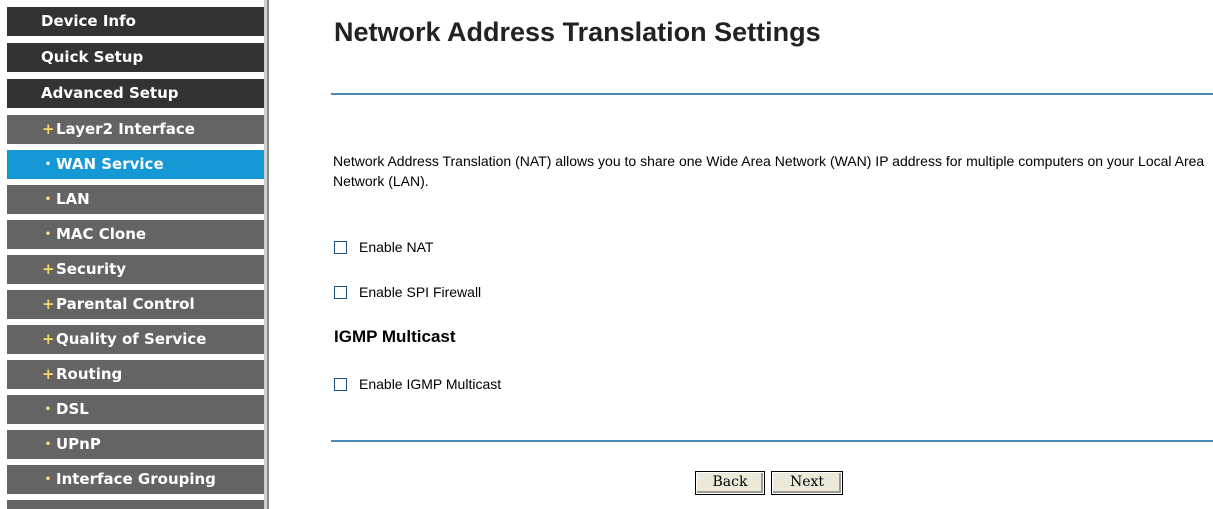 The height and width of the screenshot is (509, 1213). What do you see at coordinates (340, 384) in the screenshot?
I see `enable-igmp-multicast-checkbox` at bounding box center [340, 384].